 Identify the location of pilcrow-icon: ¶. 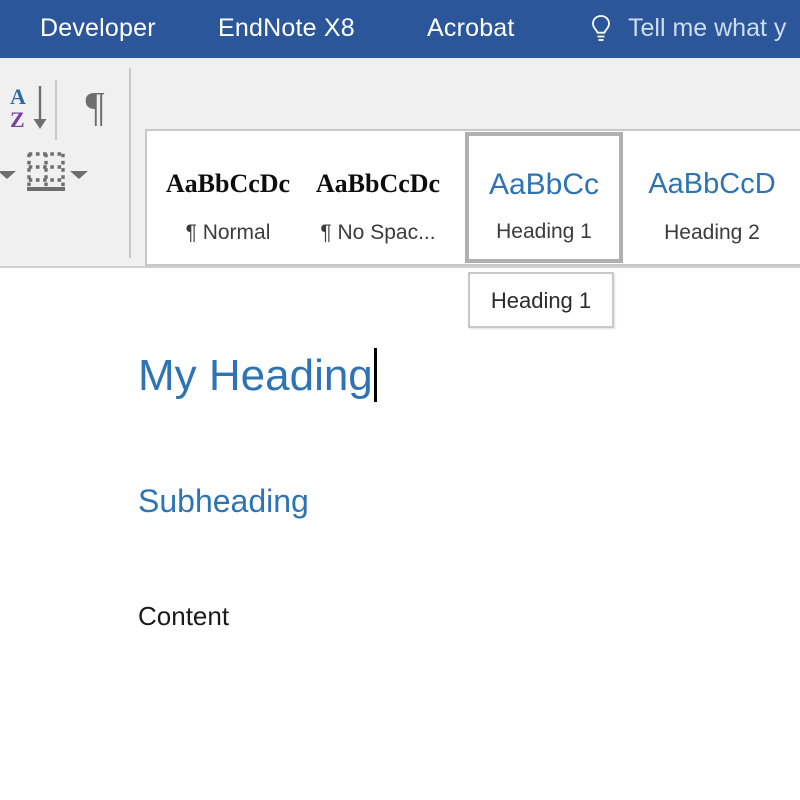
(95, 109).